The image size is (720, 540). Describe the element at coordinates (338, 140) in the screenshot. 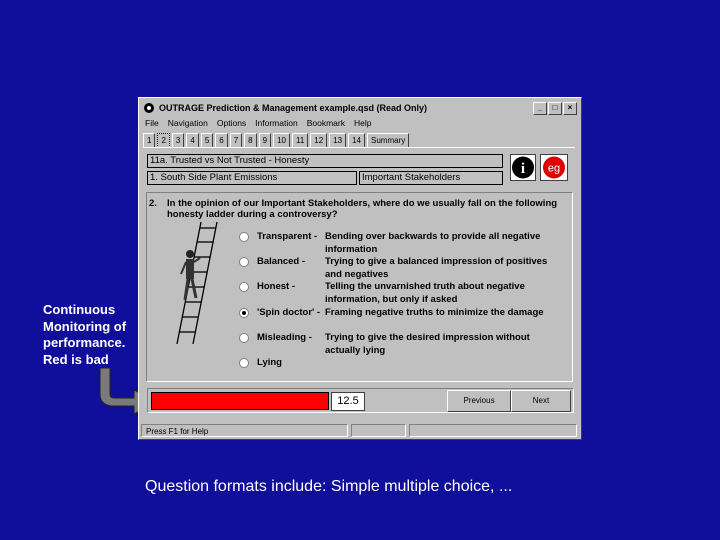

I see `tab-13: 13` at that location.